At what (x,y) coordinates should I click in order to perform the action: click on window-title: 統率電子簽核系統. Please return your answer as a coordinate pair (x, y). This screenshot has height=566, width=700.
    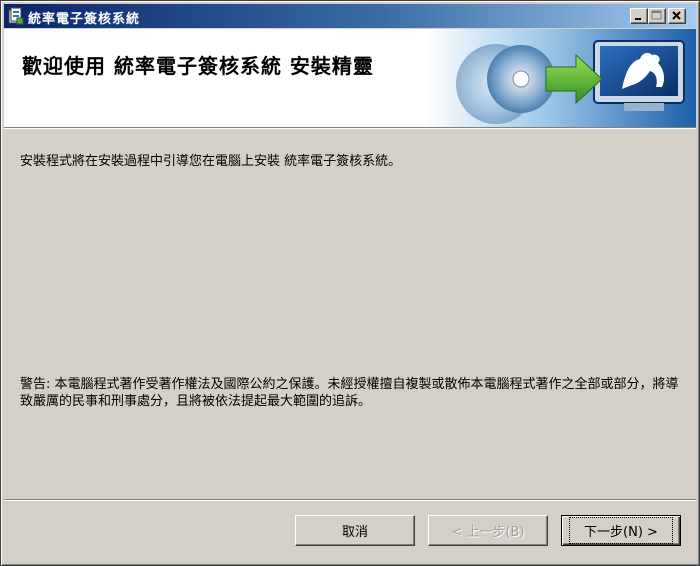
    Looking at the image, I should click on (84, 19).